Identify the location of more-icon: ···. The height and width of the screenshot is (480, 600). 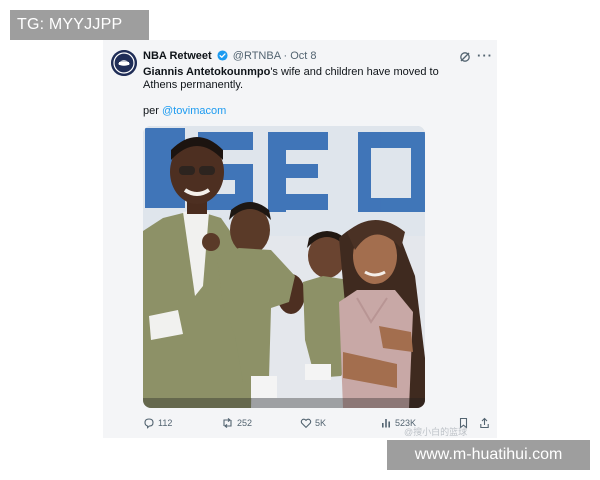
(485, 55).